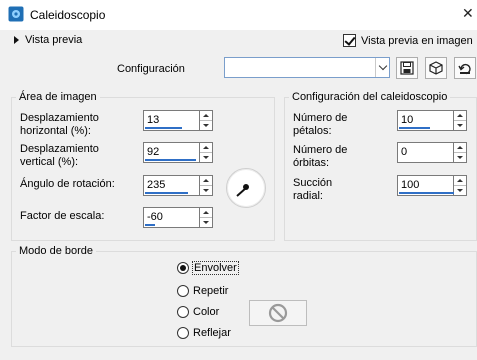 The height and width of the screenshot is (360, 477). I want to click on orbits-value: 0, so click(404, 152).